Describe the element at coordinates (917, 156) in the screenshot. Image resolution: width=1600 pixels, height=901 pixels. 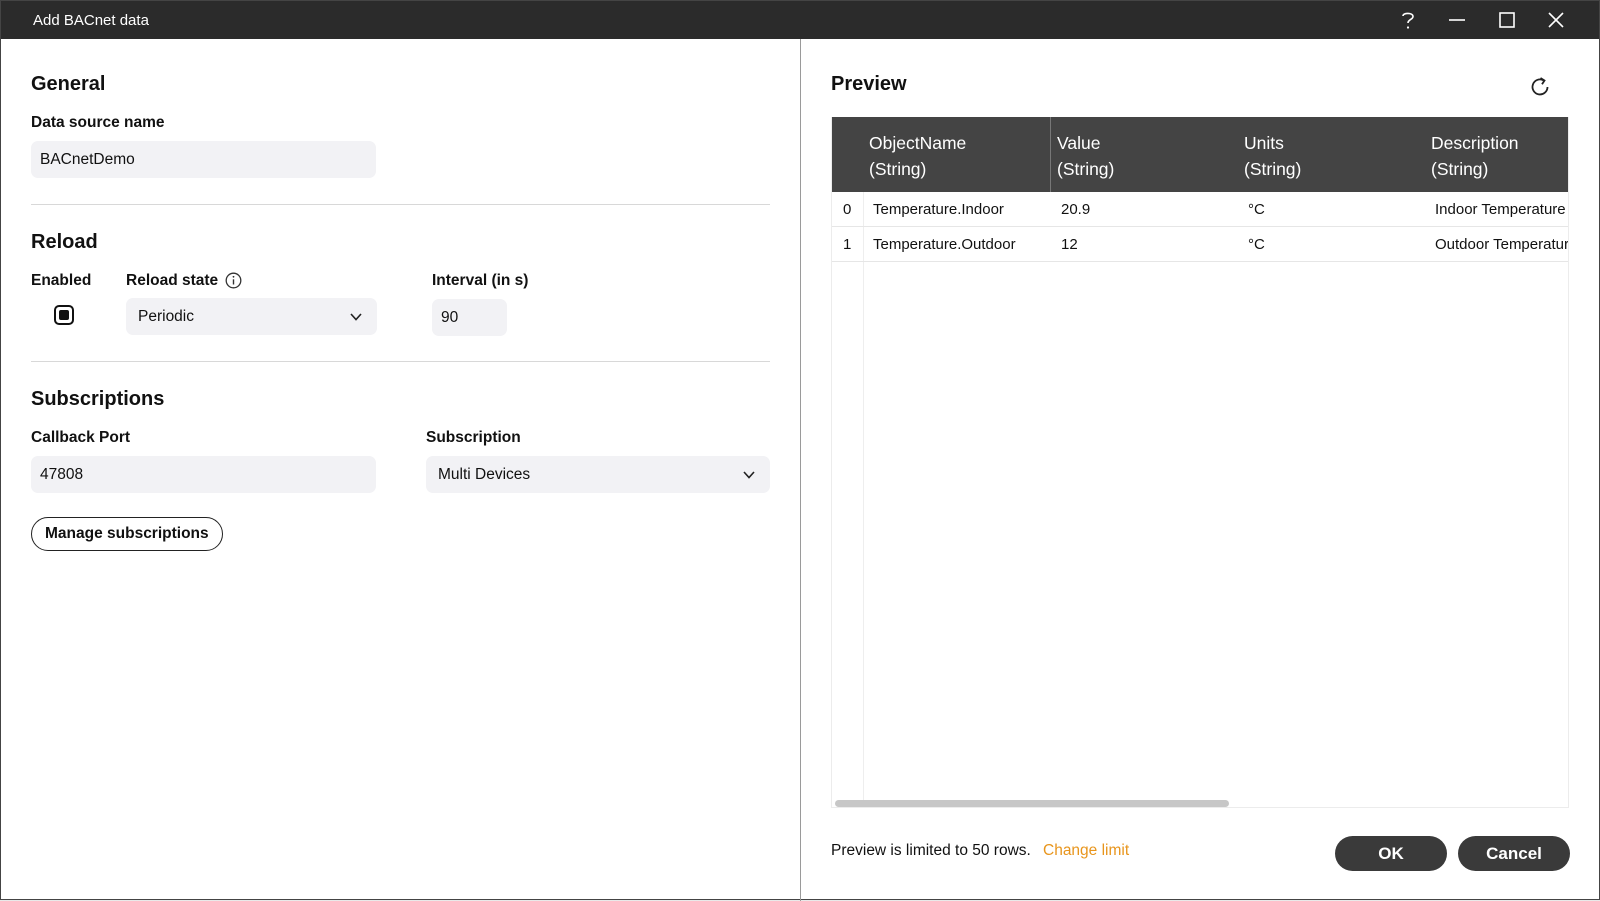
I see `column-header-objectname: ObjectName (String)` at that location.